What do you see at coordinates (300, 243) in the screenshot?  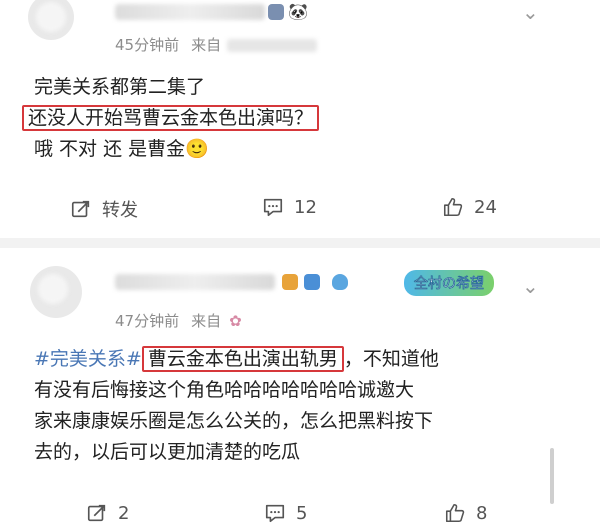 I see `post-divider` at bounding box center [300, 243].